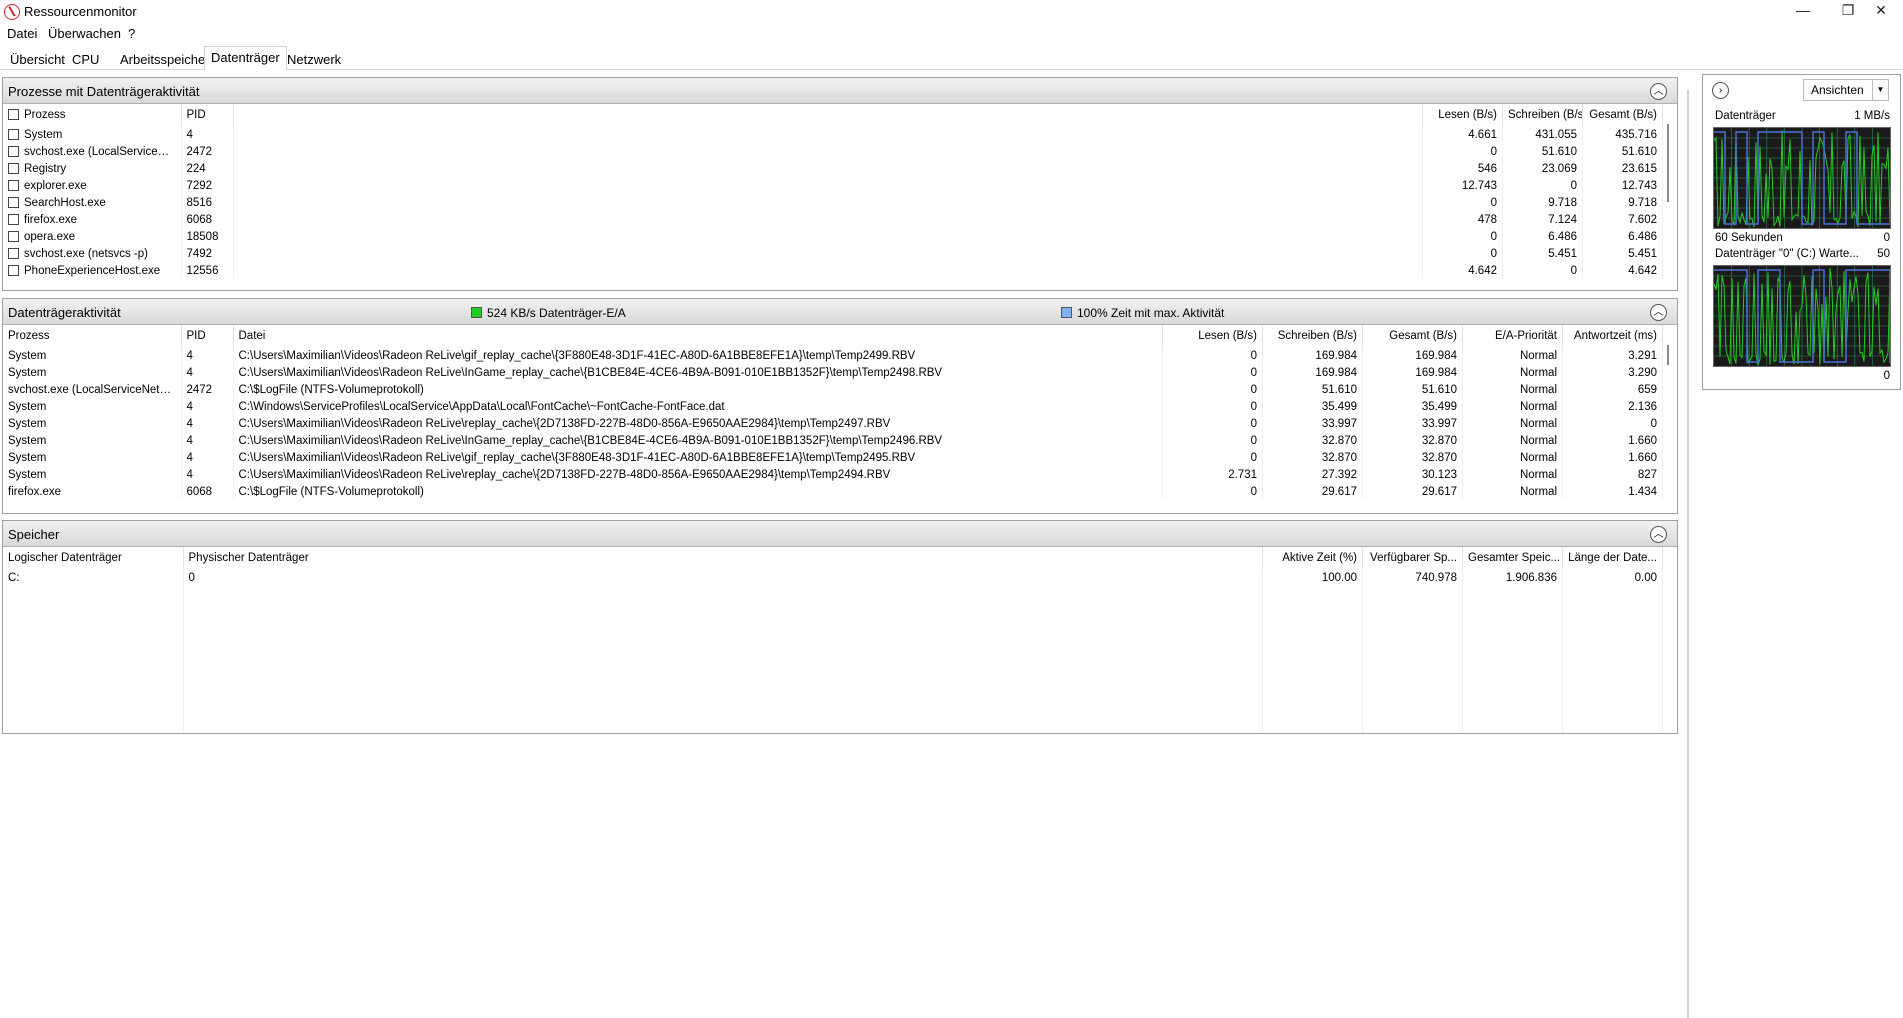  Describe the element at coordinates (1542, 270) in the screenshot. I see `process-write: 0` at that location.